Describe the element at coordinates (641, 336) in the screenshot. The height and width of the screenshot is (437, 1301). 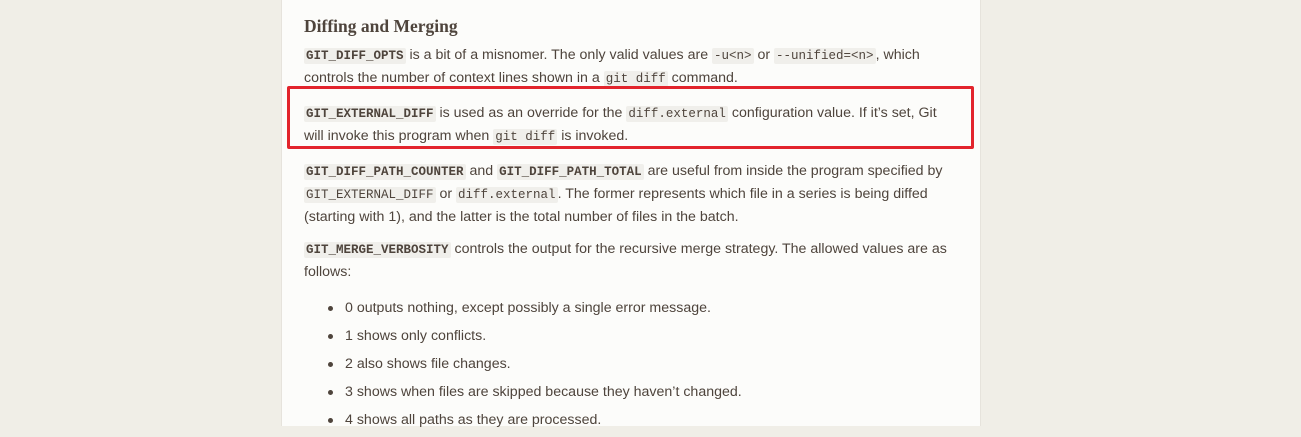
I see `list-item: 1 shows only conflicts.` at that location.